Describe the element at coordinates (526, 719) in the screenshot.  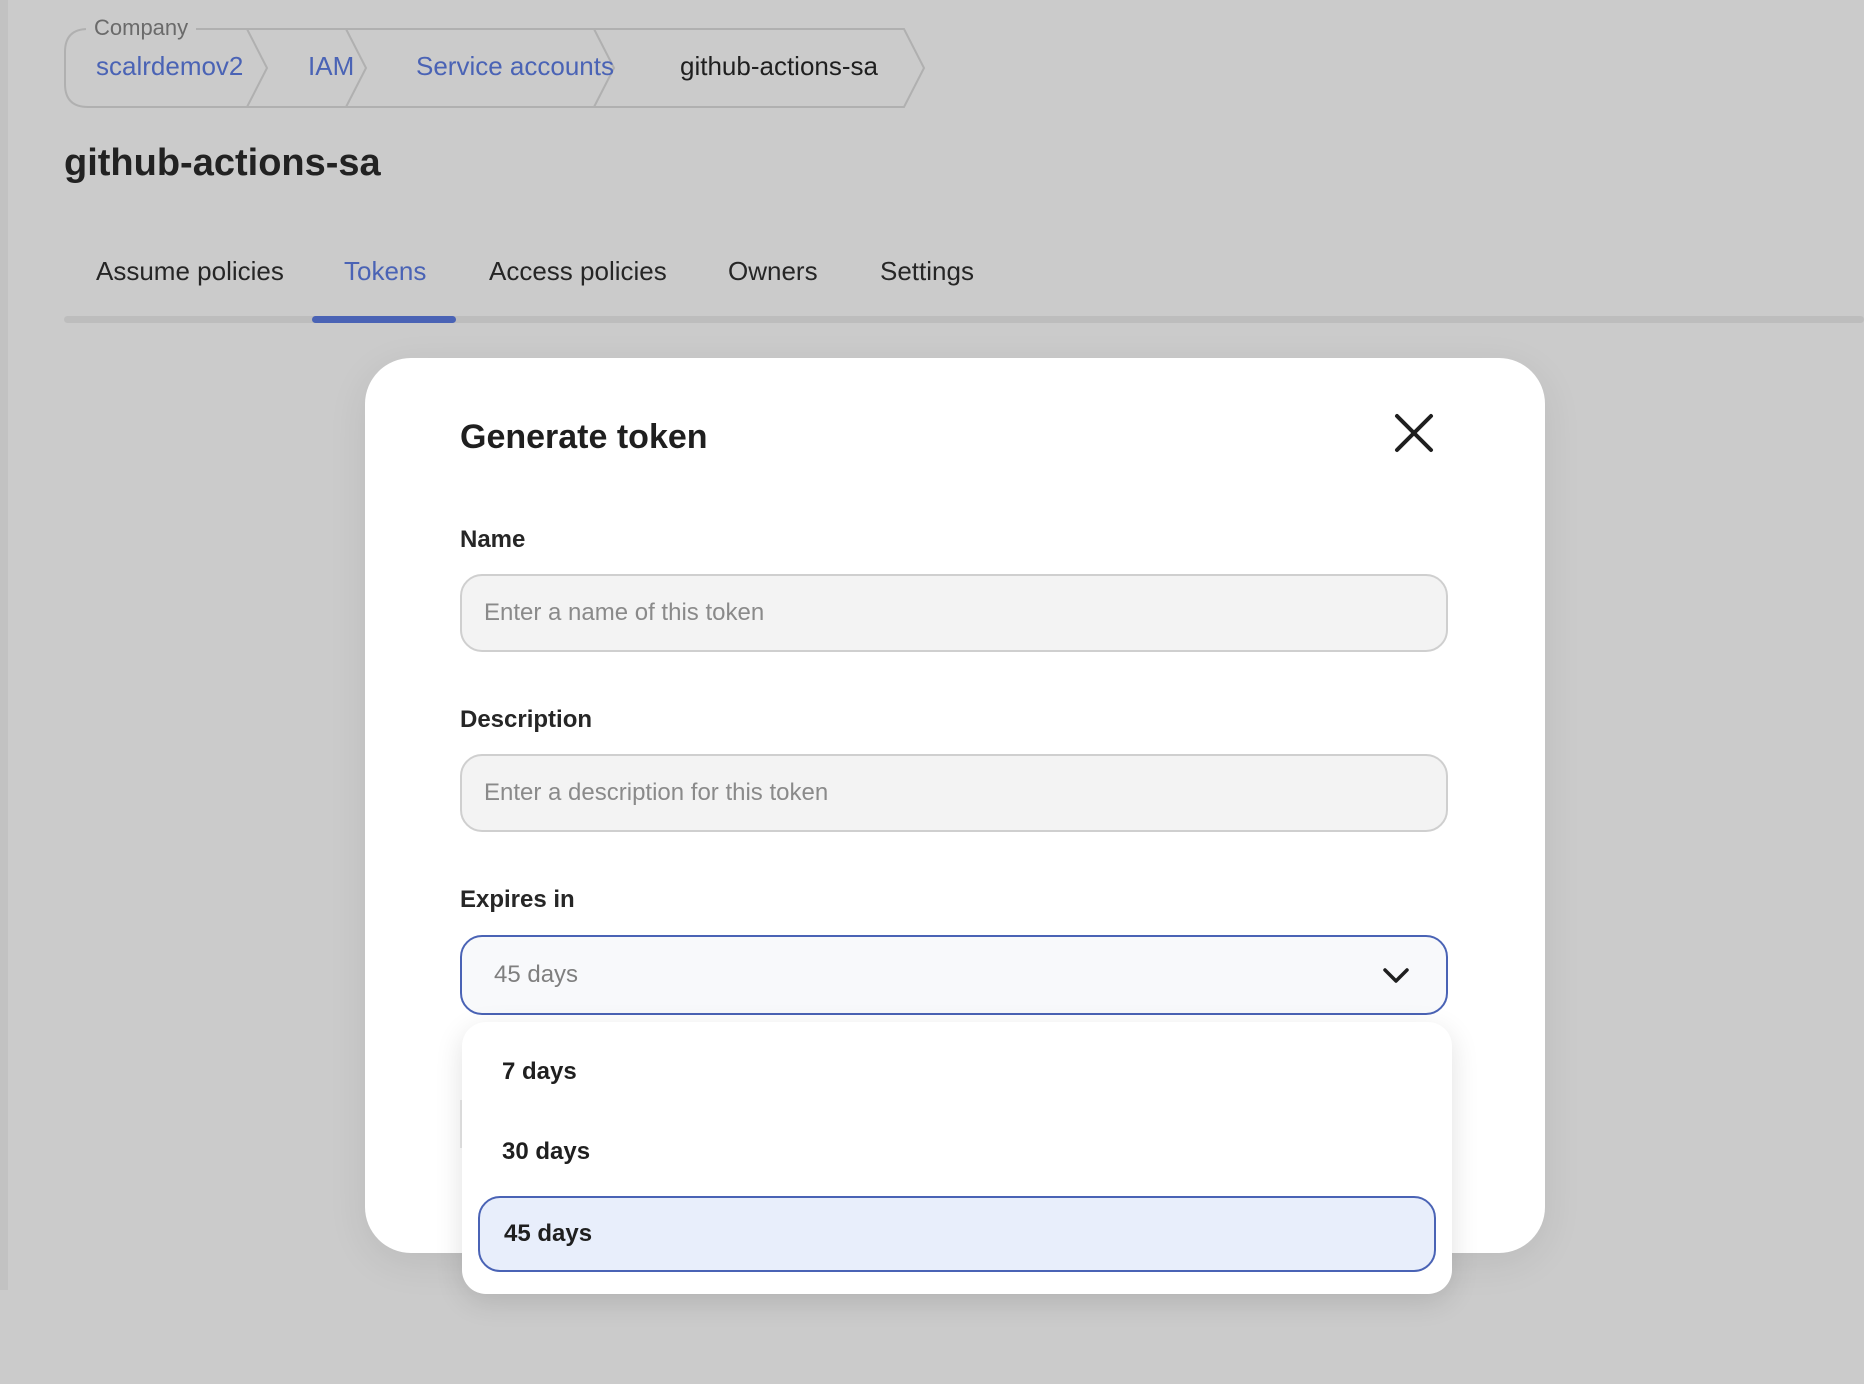
I see `description-label: Description` at that location.